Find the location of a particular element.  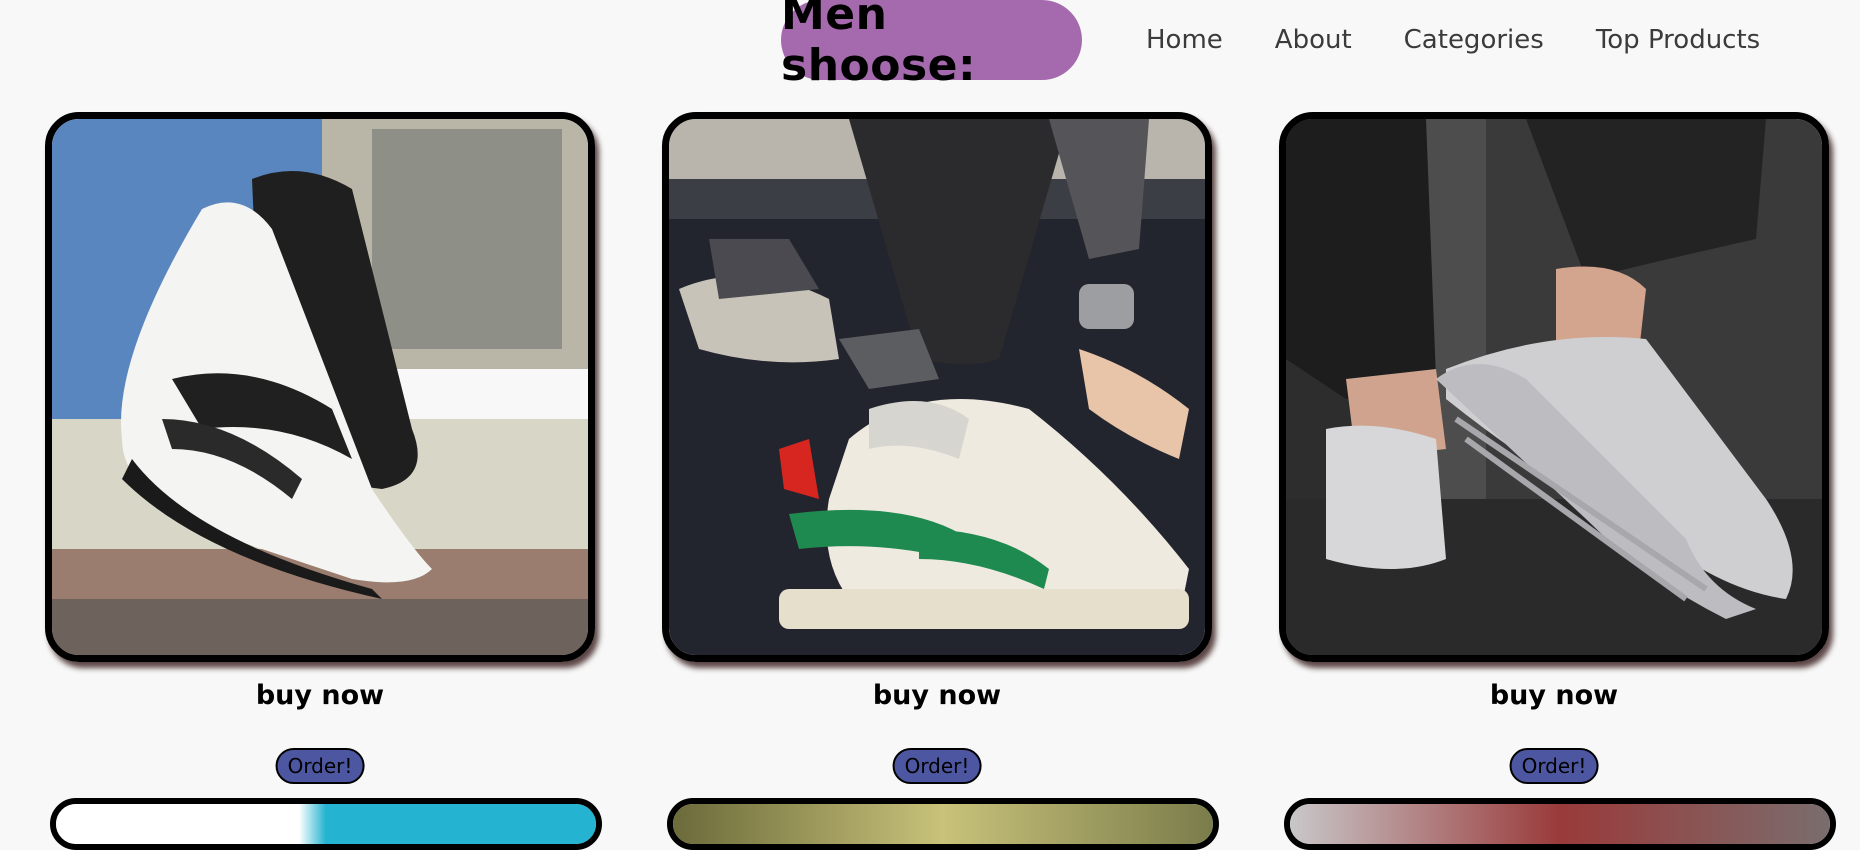

brand-title: Men shoose: is located at coordinates (931, 45).